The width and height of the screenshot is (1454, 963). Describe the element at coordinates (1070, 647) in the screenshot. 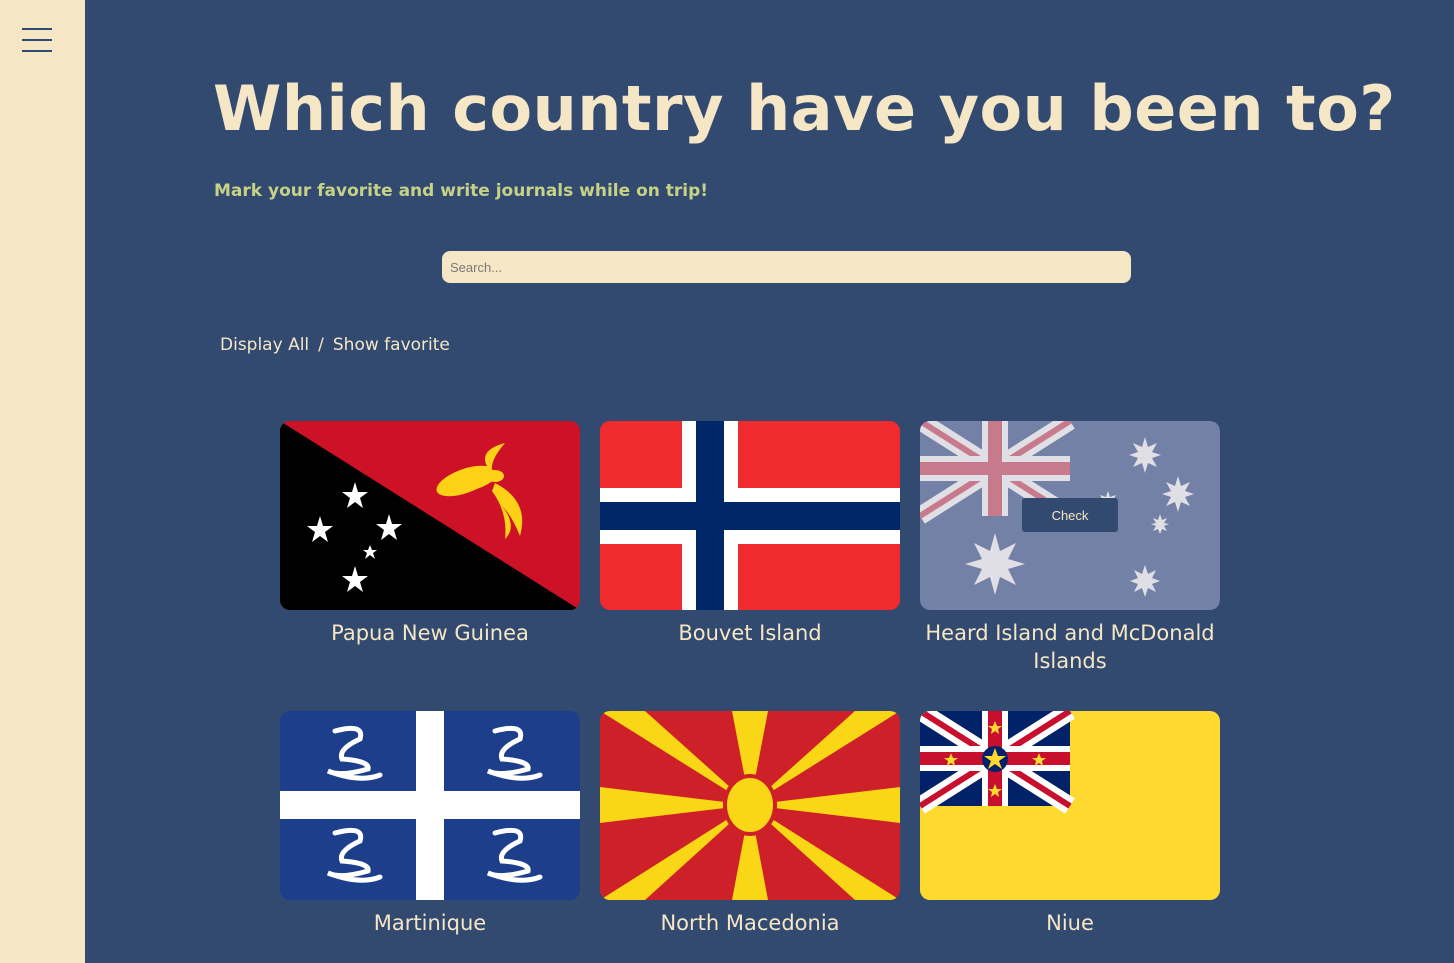

I see `country-name: Heard Island and McDonald Islands` at that location.